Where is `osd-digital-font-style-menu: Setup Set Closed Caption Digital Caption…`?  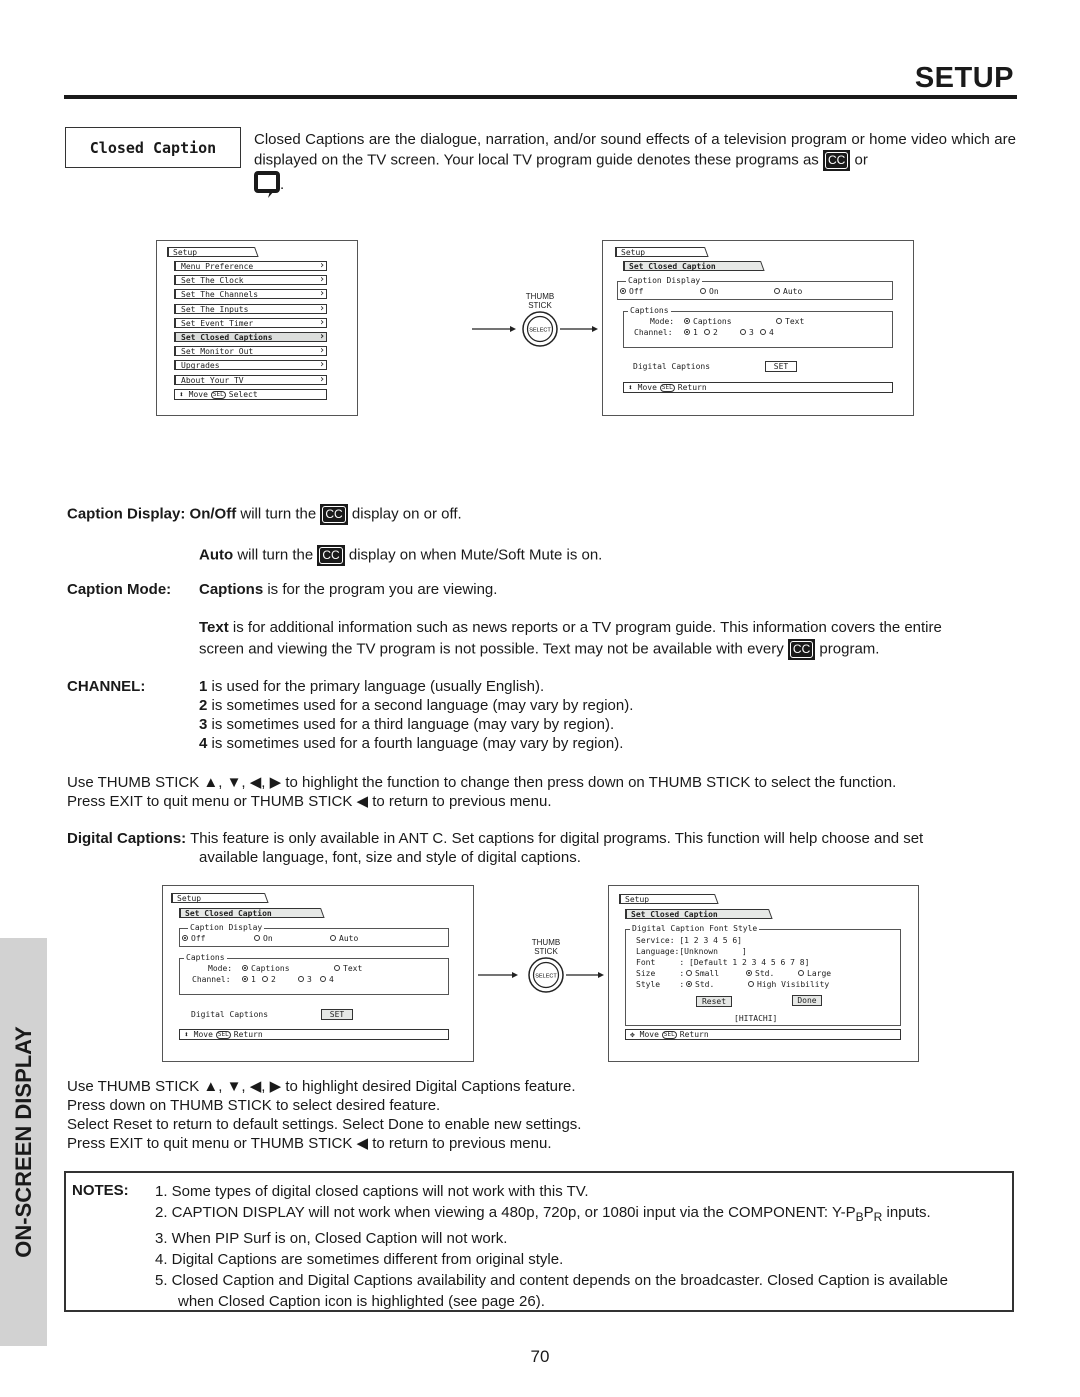
osd-digital-font-style-menu: Setup Set Closed Caption Digital Caption… is located at coordinates (763, 973).